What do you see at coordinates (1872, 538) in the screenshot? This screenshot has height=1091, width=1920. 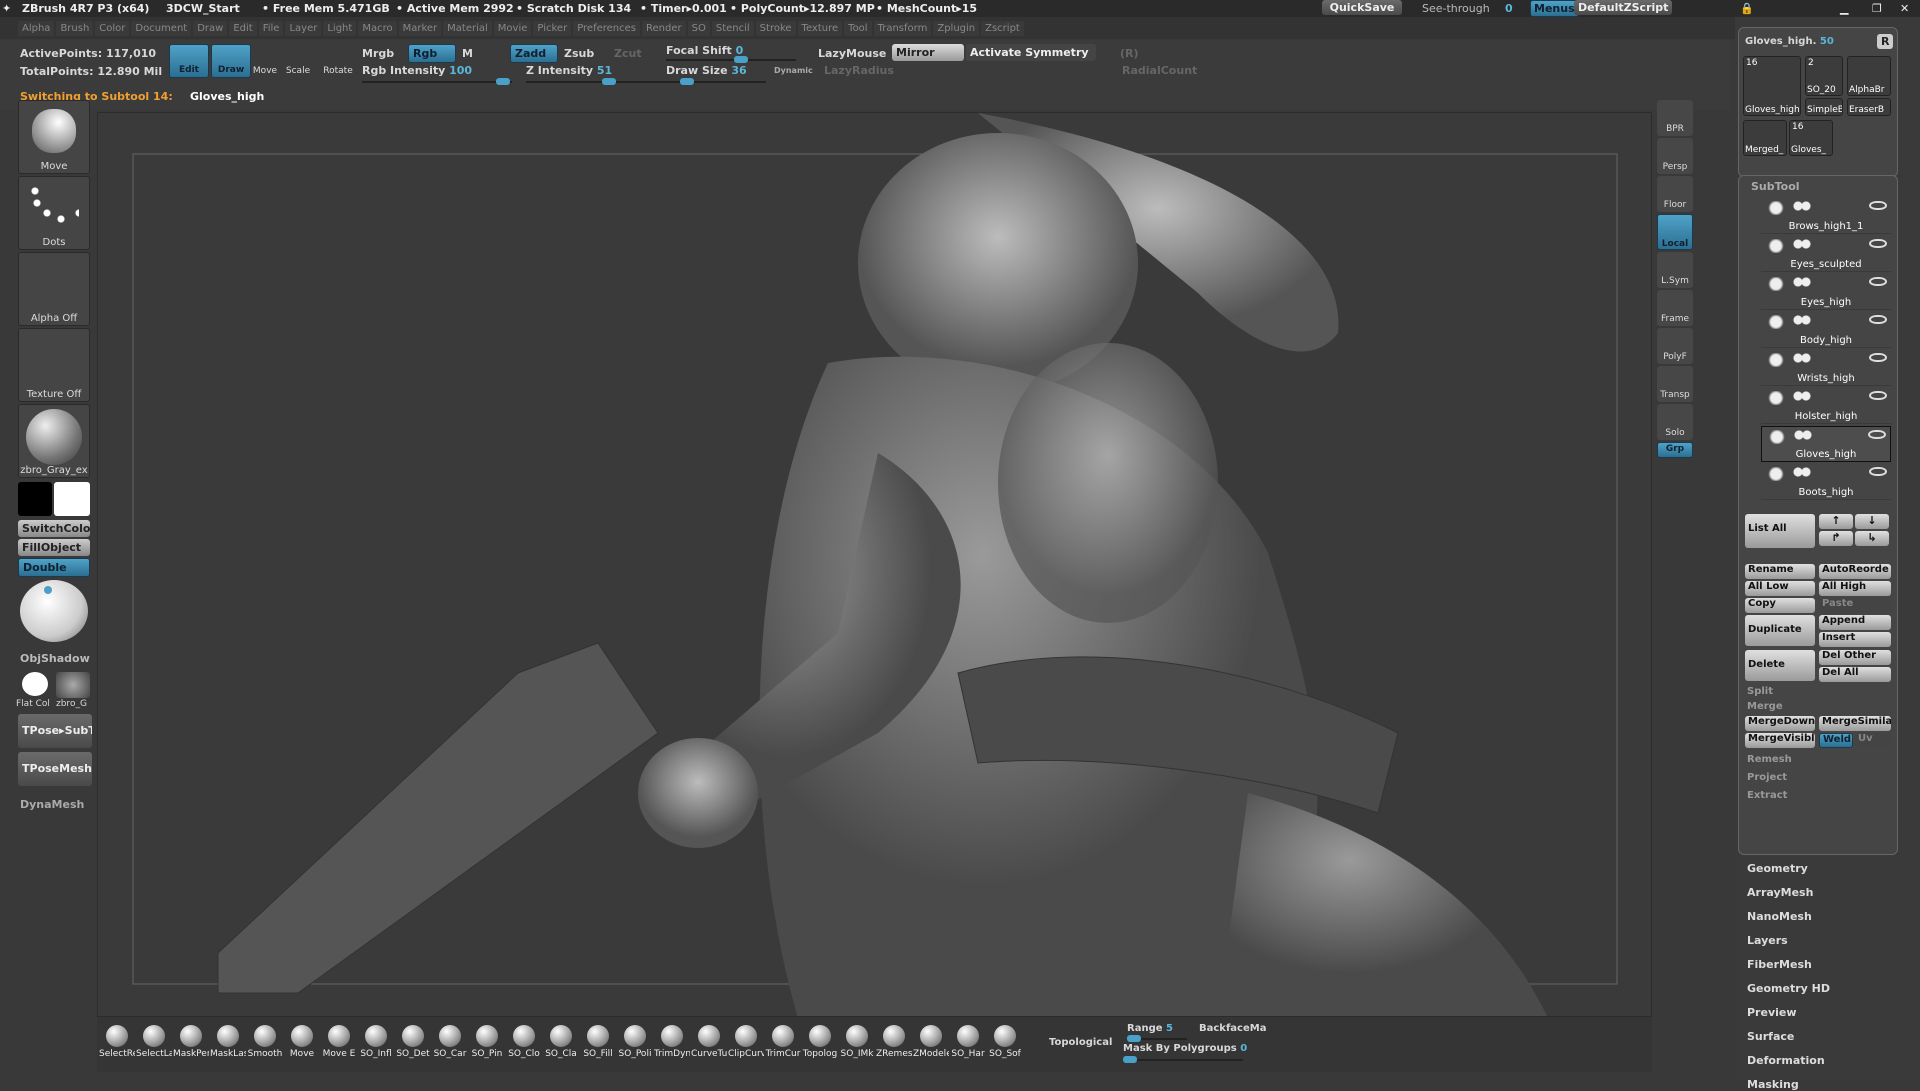 I see `arrow-move-down-icon: ↳` at bounding box center [1872, 538].